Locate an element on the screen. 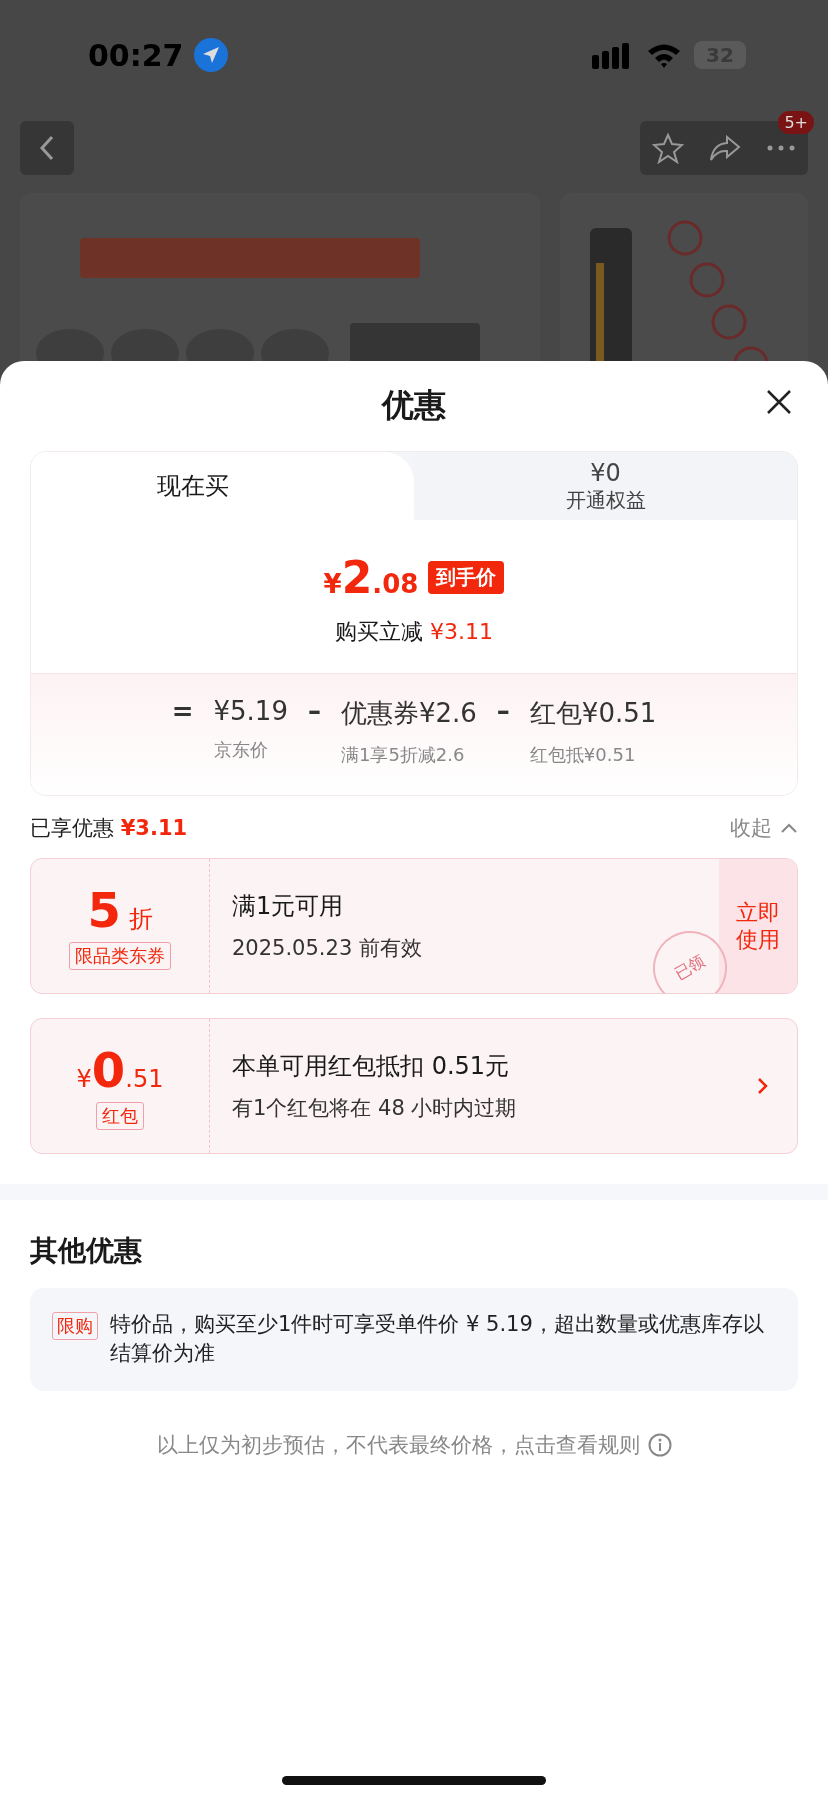 The height and width of the screenshot is (1795, 828). price-tag: 到手价 is located at coordinates (466, 577).